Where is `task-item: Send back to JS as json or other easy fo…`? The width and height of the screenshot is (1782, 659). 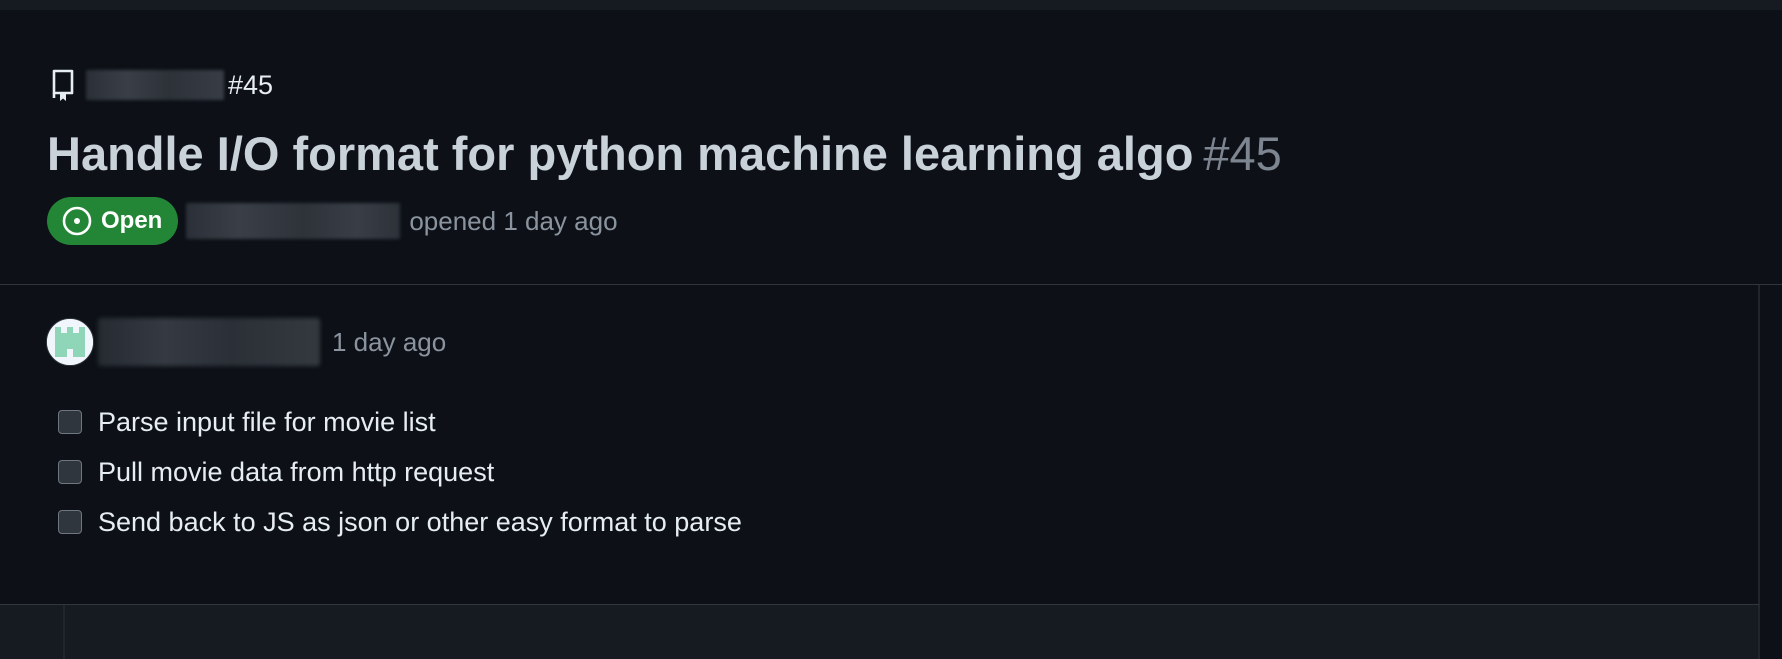 task-item: Send back to JS as json or other easy fo… is located at coordinates (400, 522).